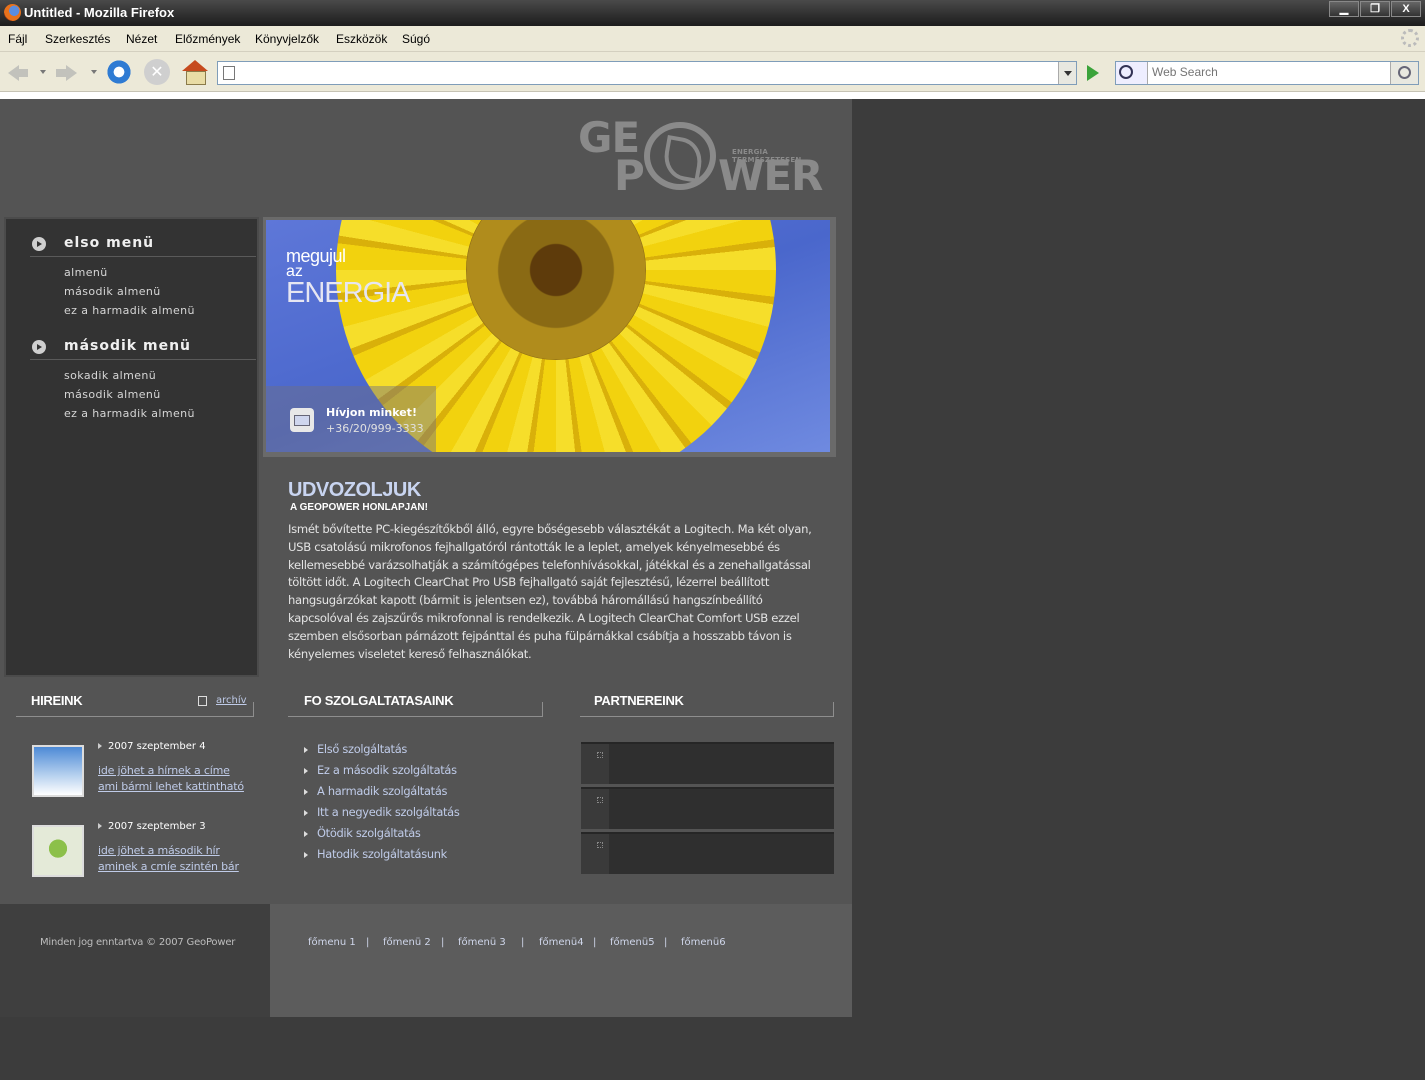 The image size is (1425, 1080). What do you see at coordinates (561, 960) in the screenshot?
I see `footer-right` at bounding box center [561, 960].